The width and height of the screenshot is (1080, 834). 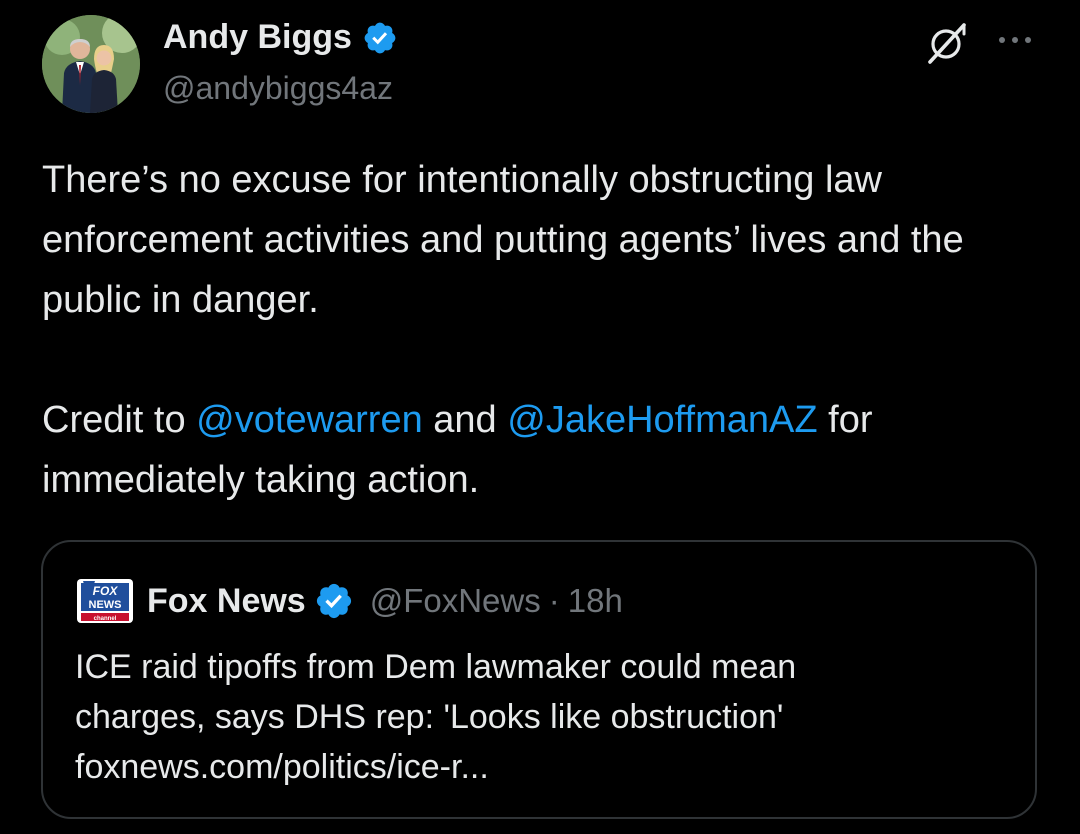 I want to click on author-name: Andy Biggs, so click(x=280, y=37).